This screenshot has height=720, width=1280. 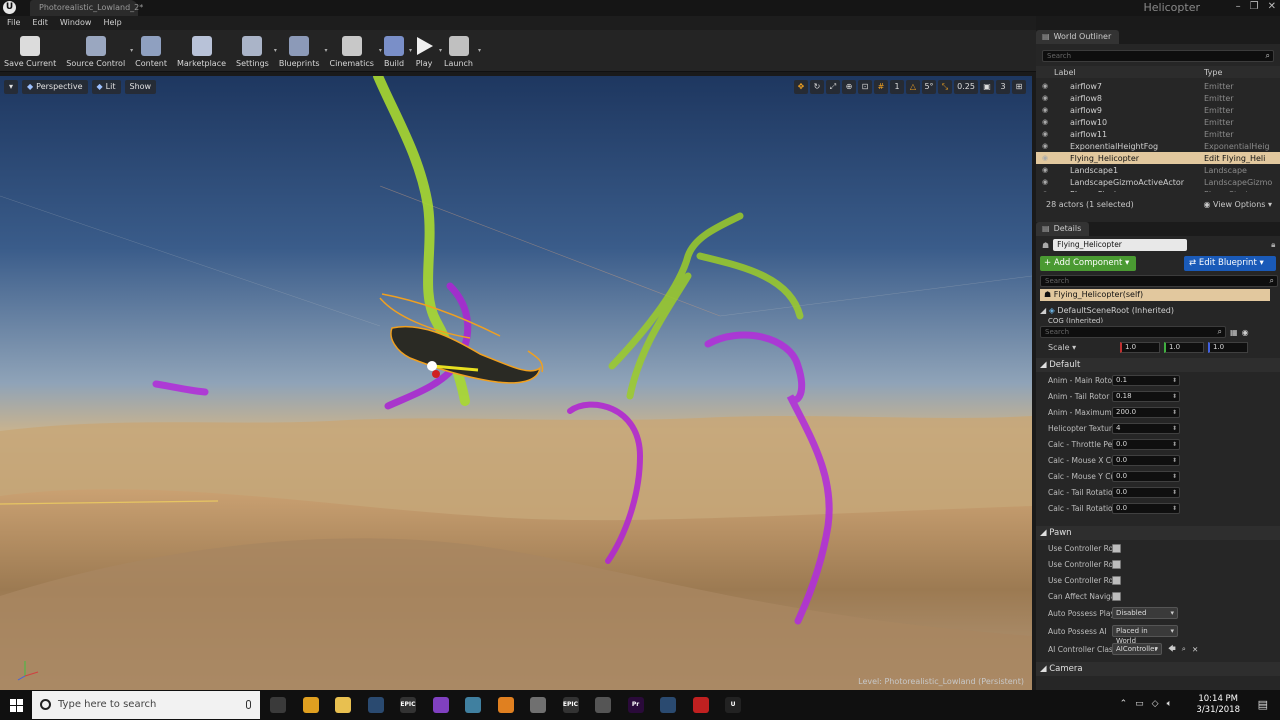 I want to click on microphone-icon, so click(x=248, y=704).